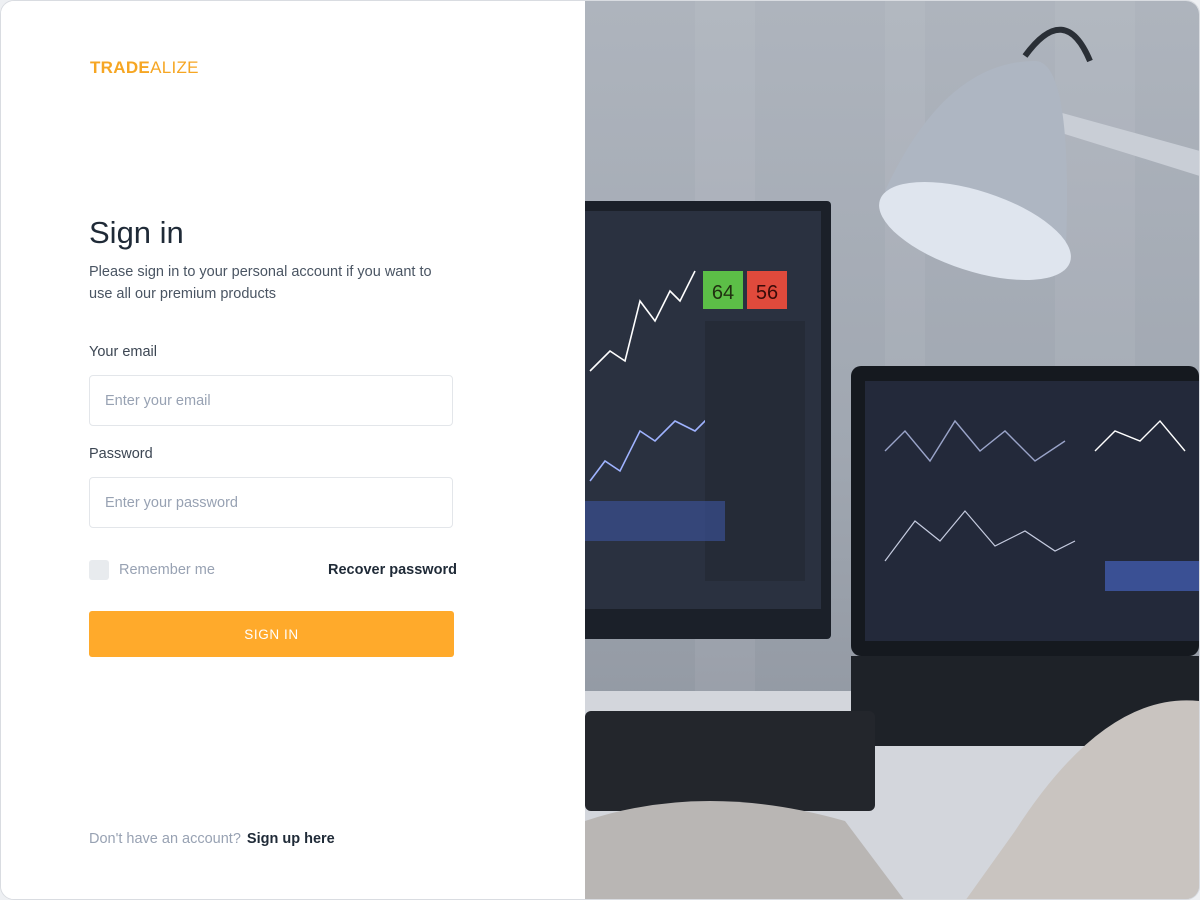  I want to click on sign-up-link: Sign up here, so click(291, 839).